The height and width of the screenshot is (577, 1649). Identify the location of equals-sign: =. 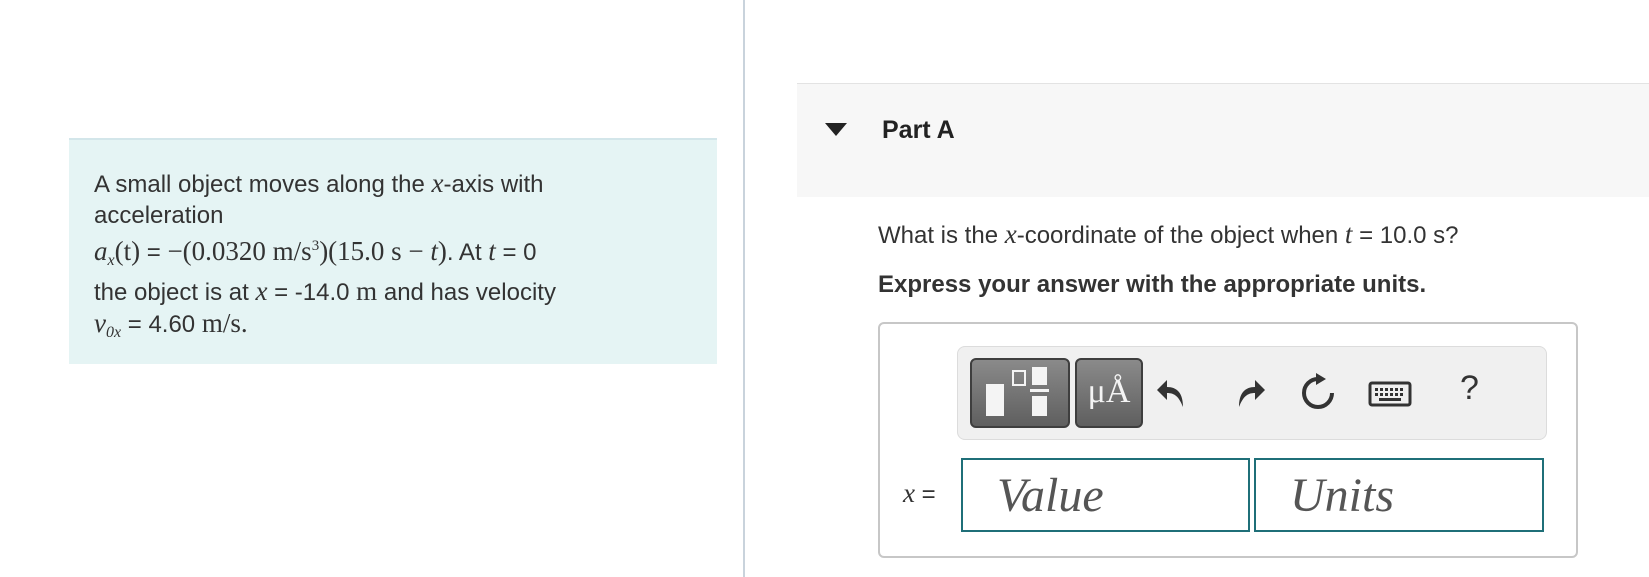
(925, 494).